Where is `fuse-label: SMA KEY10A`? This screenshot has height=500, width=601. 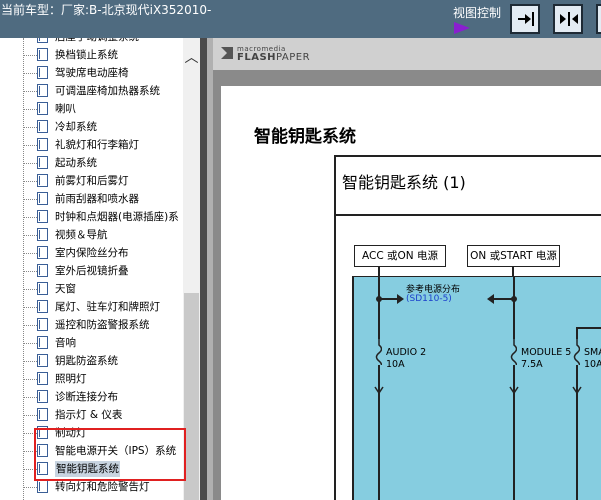
fuse-label: SMA KEY10A is located at coordinates (592, 359).